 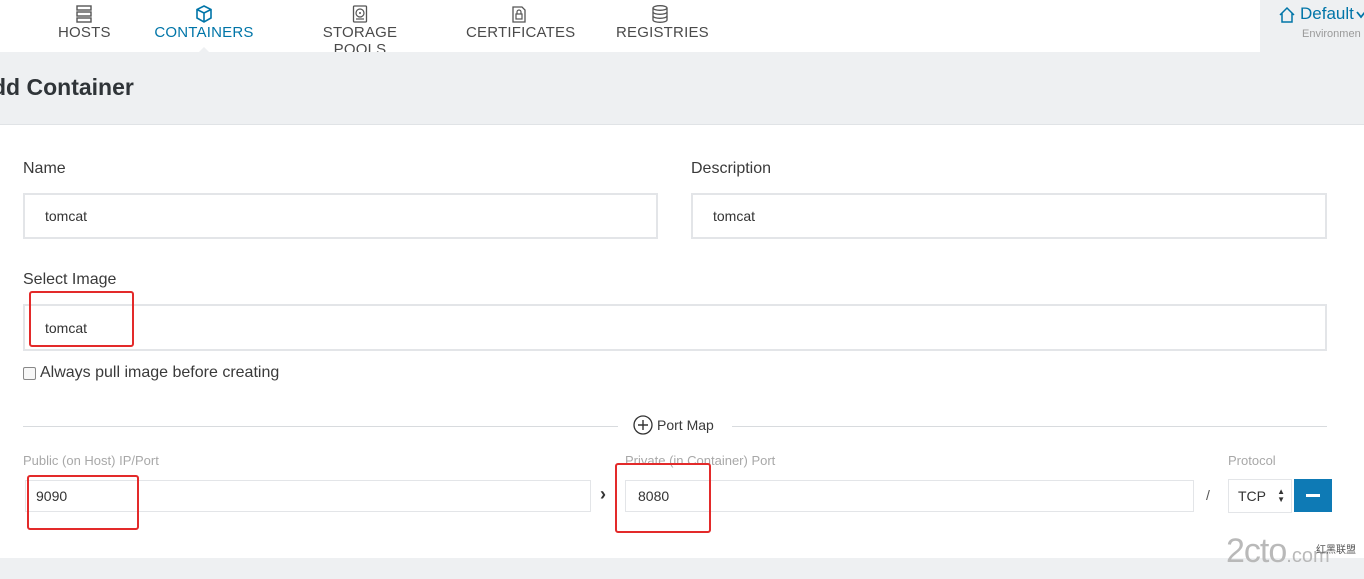 I want to click on protocol-label: Protocol, so click(x=1252, y=460).